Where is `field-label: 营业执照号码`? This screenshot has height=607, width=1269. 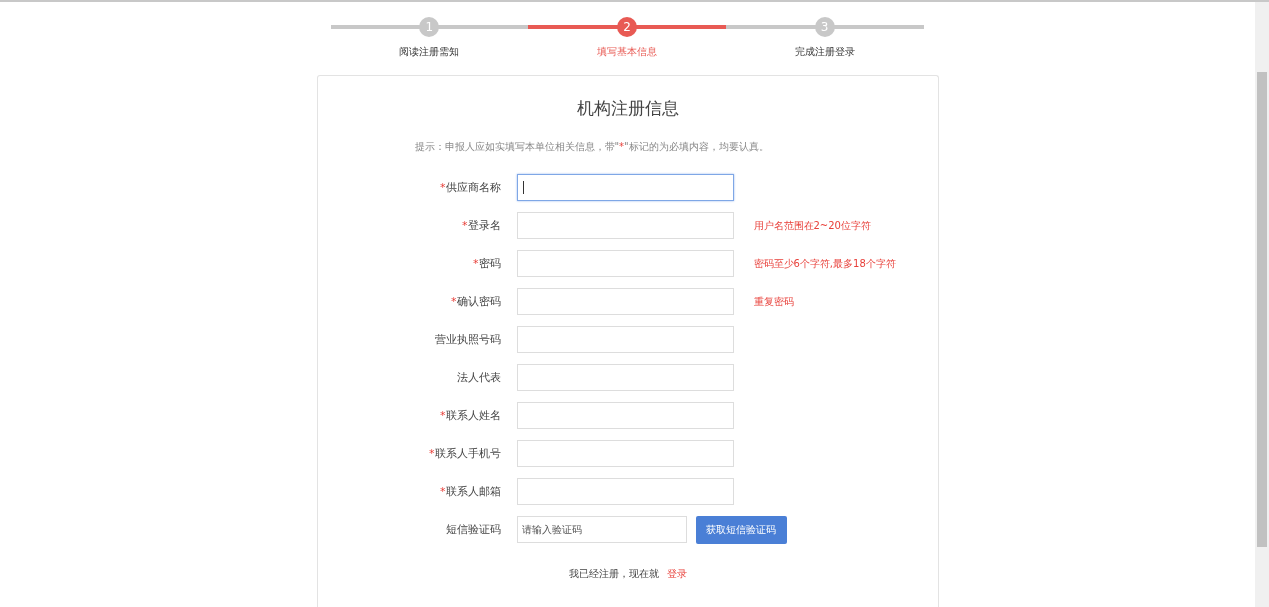 field-label: 营业执照号码 is located at coordinates (467, 339).